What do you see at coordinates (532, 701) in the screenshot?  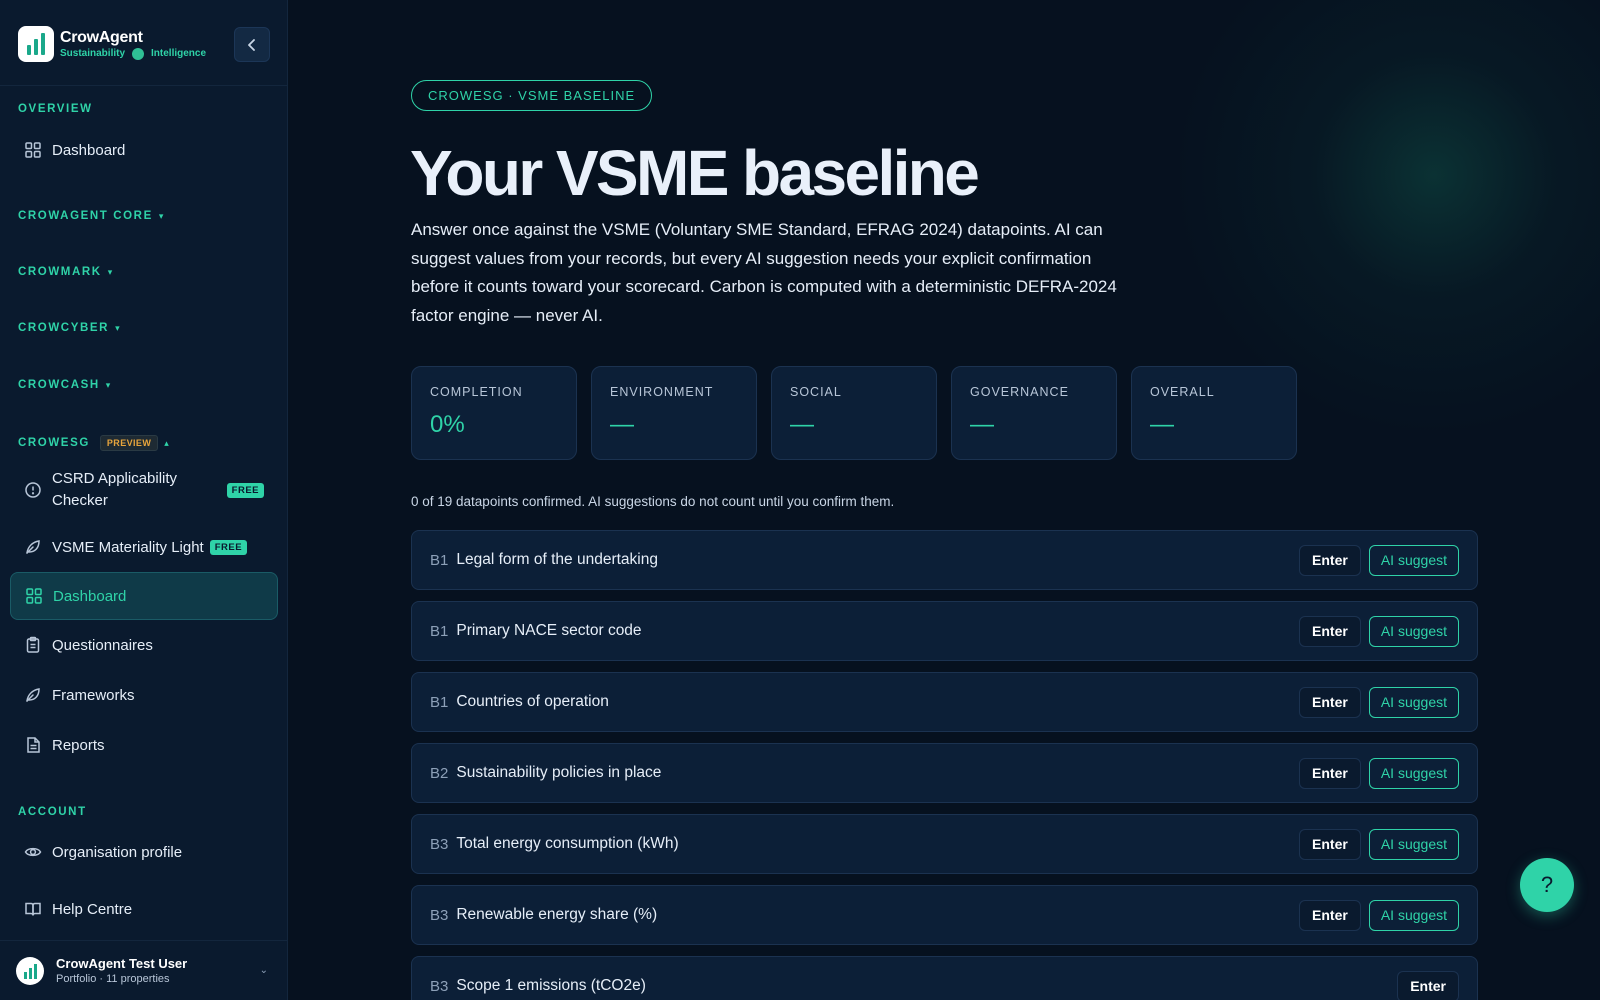 I see `datapoint-label: Countries of operation` at bounding box center [532, 701].